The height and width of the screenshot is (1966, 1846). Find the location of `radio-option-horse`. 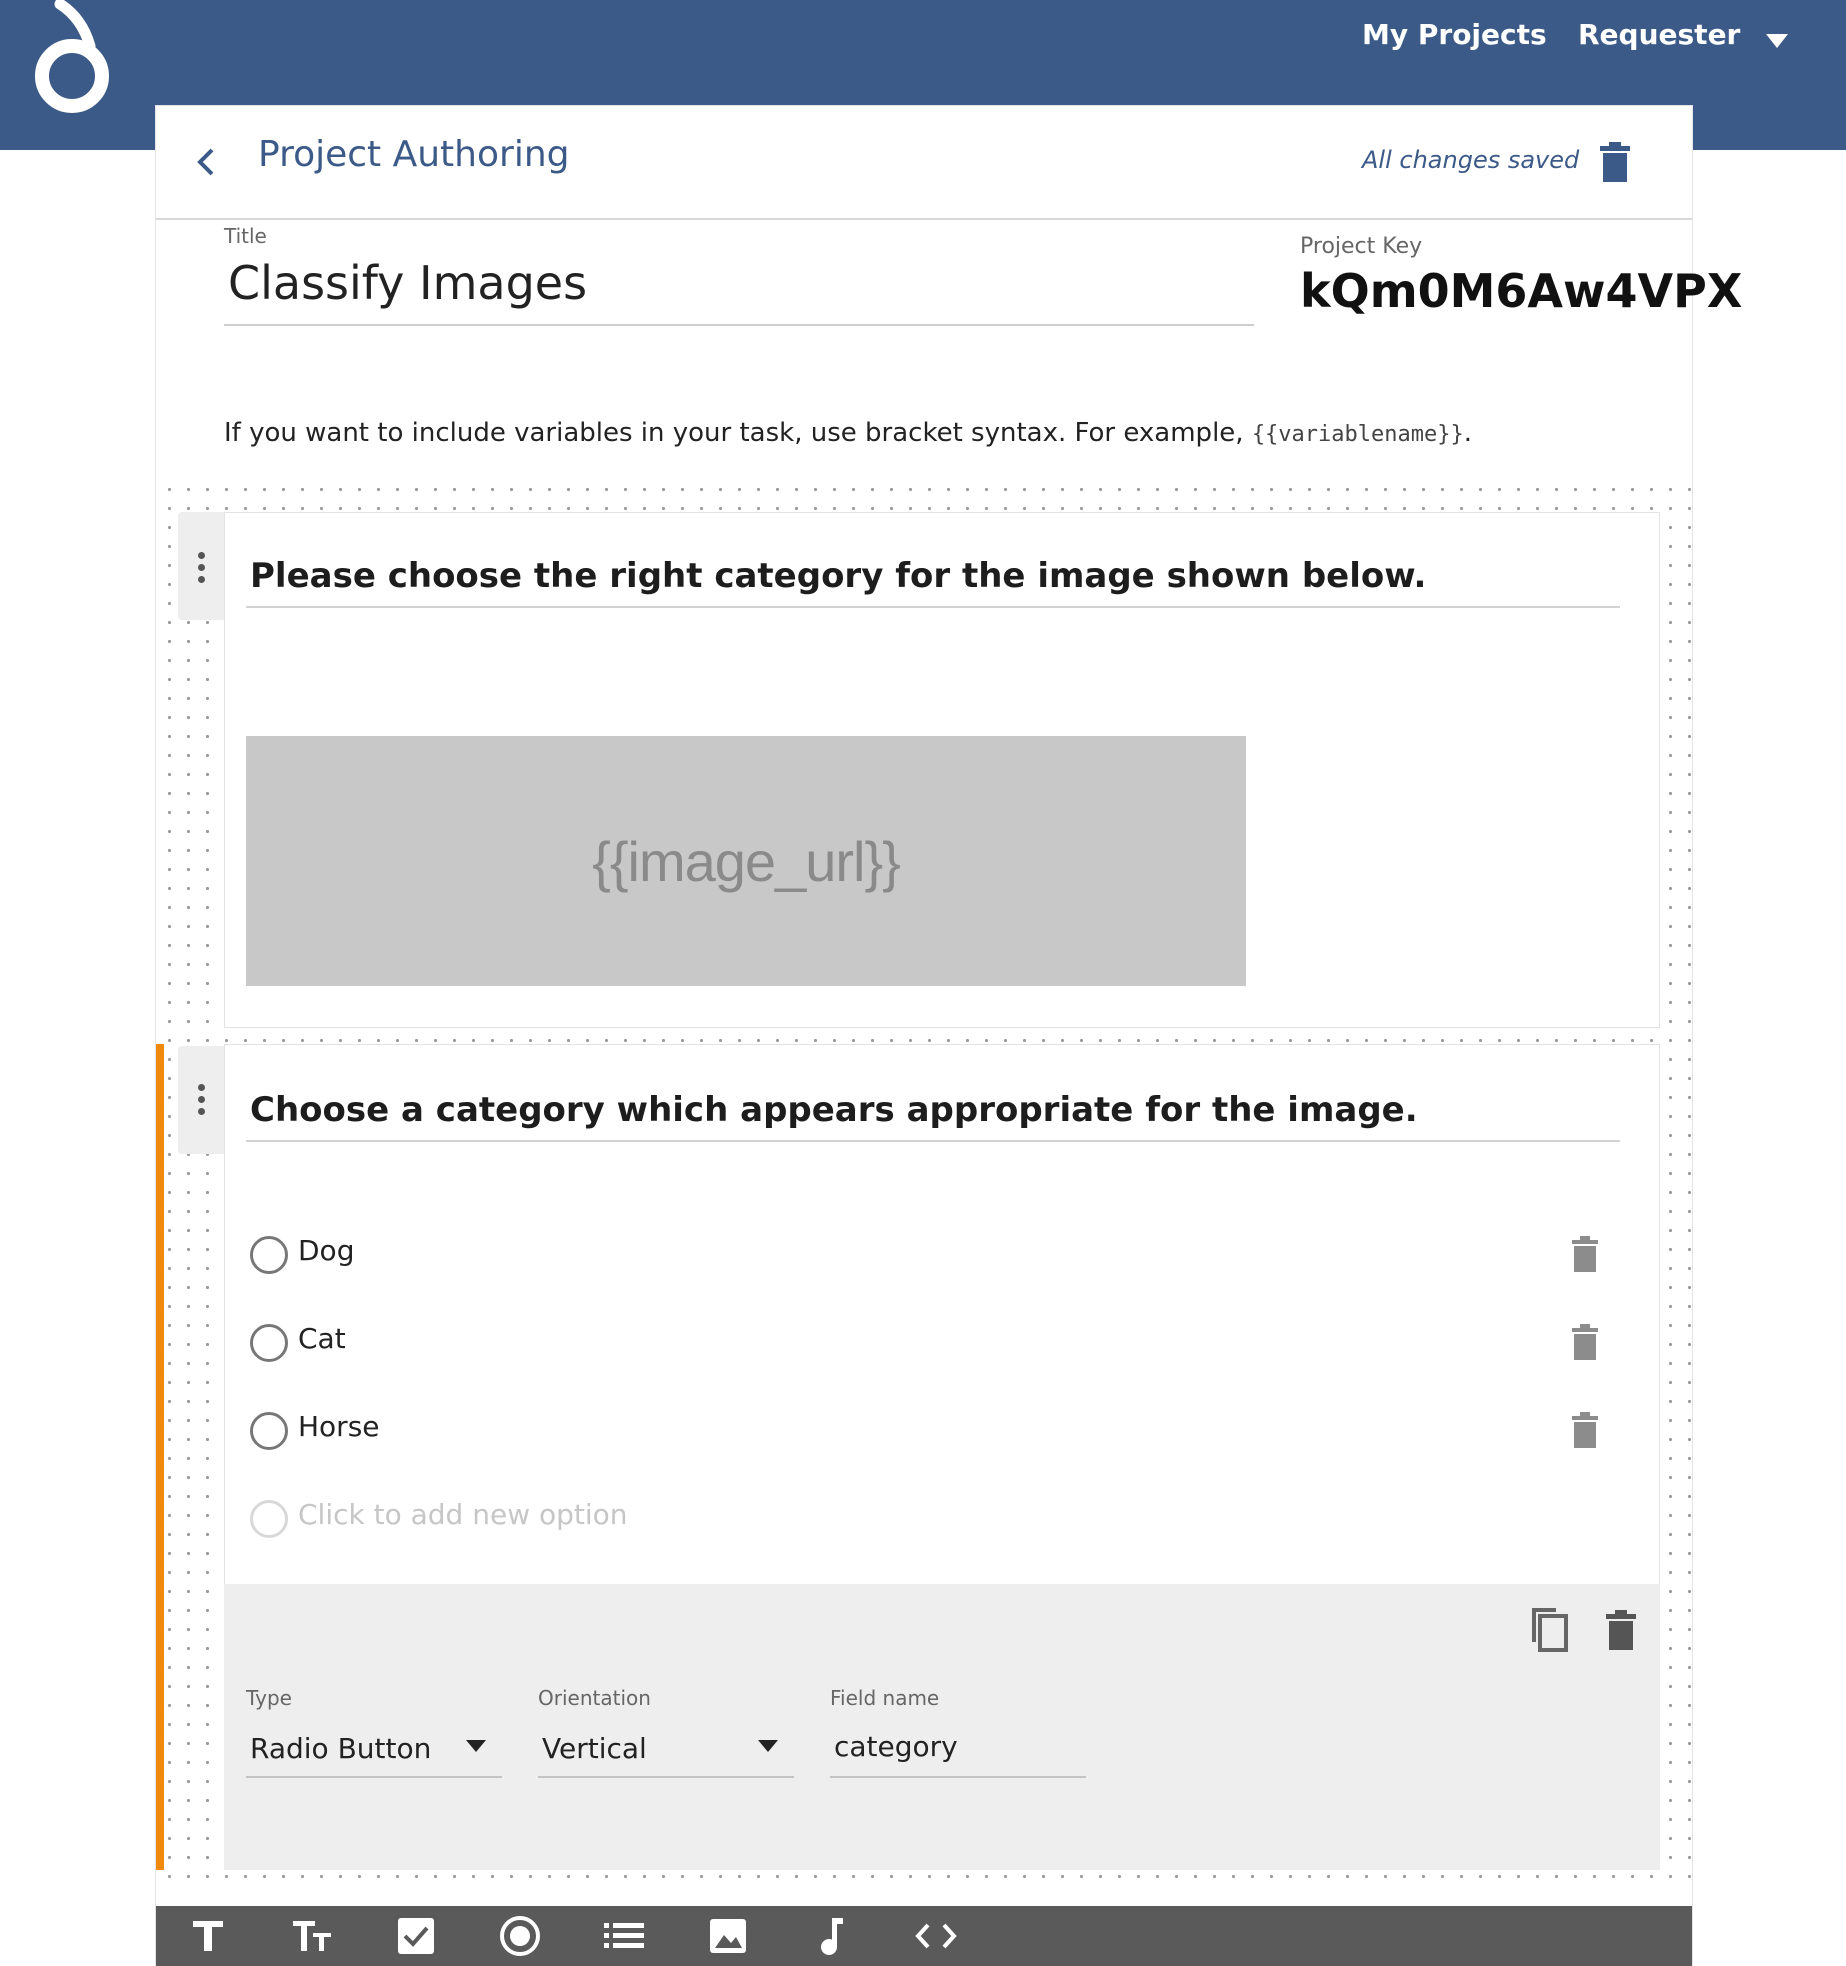

radio-option-horse is located at coordinates (269, 1431).